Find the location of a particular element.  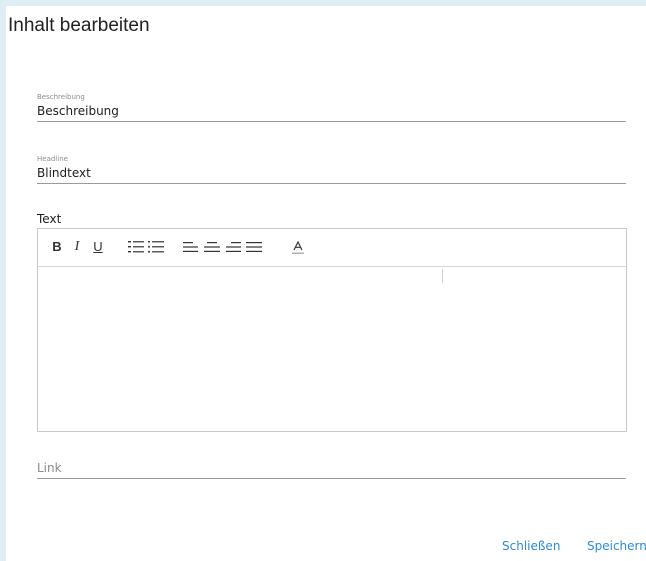

save-button: Speichern is located at coordinates (616, 546).